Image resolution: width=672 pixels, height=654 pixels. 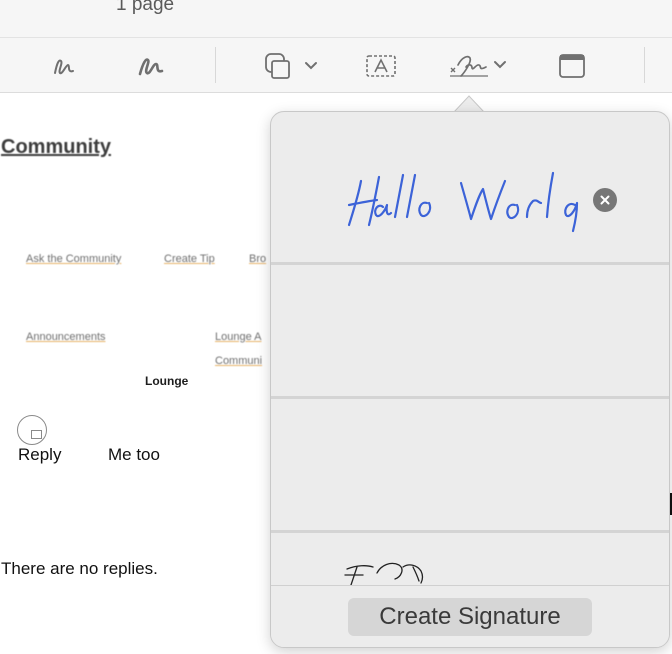 I want to click on draw-icon, so click(x=151, y=67).